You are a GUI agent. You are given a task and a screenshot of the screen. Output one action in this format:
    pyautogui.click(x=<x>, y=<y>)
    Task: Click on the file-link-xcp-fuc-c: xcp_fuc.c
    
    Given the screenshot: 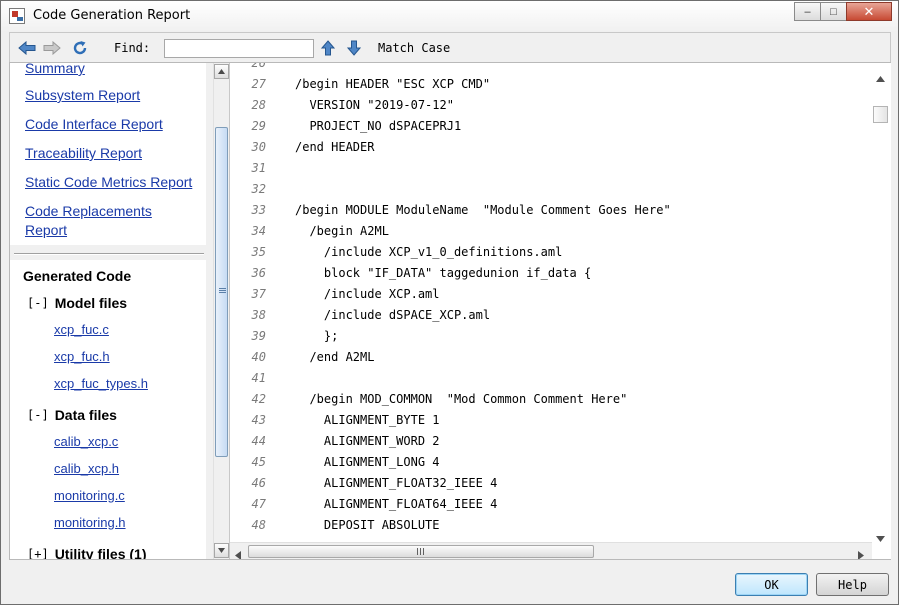 What is the action you would take?
    pyautogui.click(x=81, y=329)
    